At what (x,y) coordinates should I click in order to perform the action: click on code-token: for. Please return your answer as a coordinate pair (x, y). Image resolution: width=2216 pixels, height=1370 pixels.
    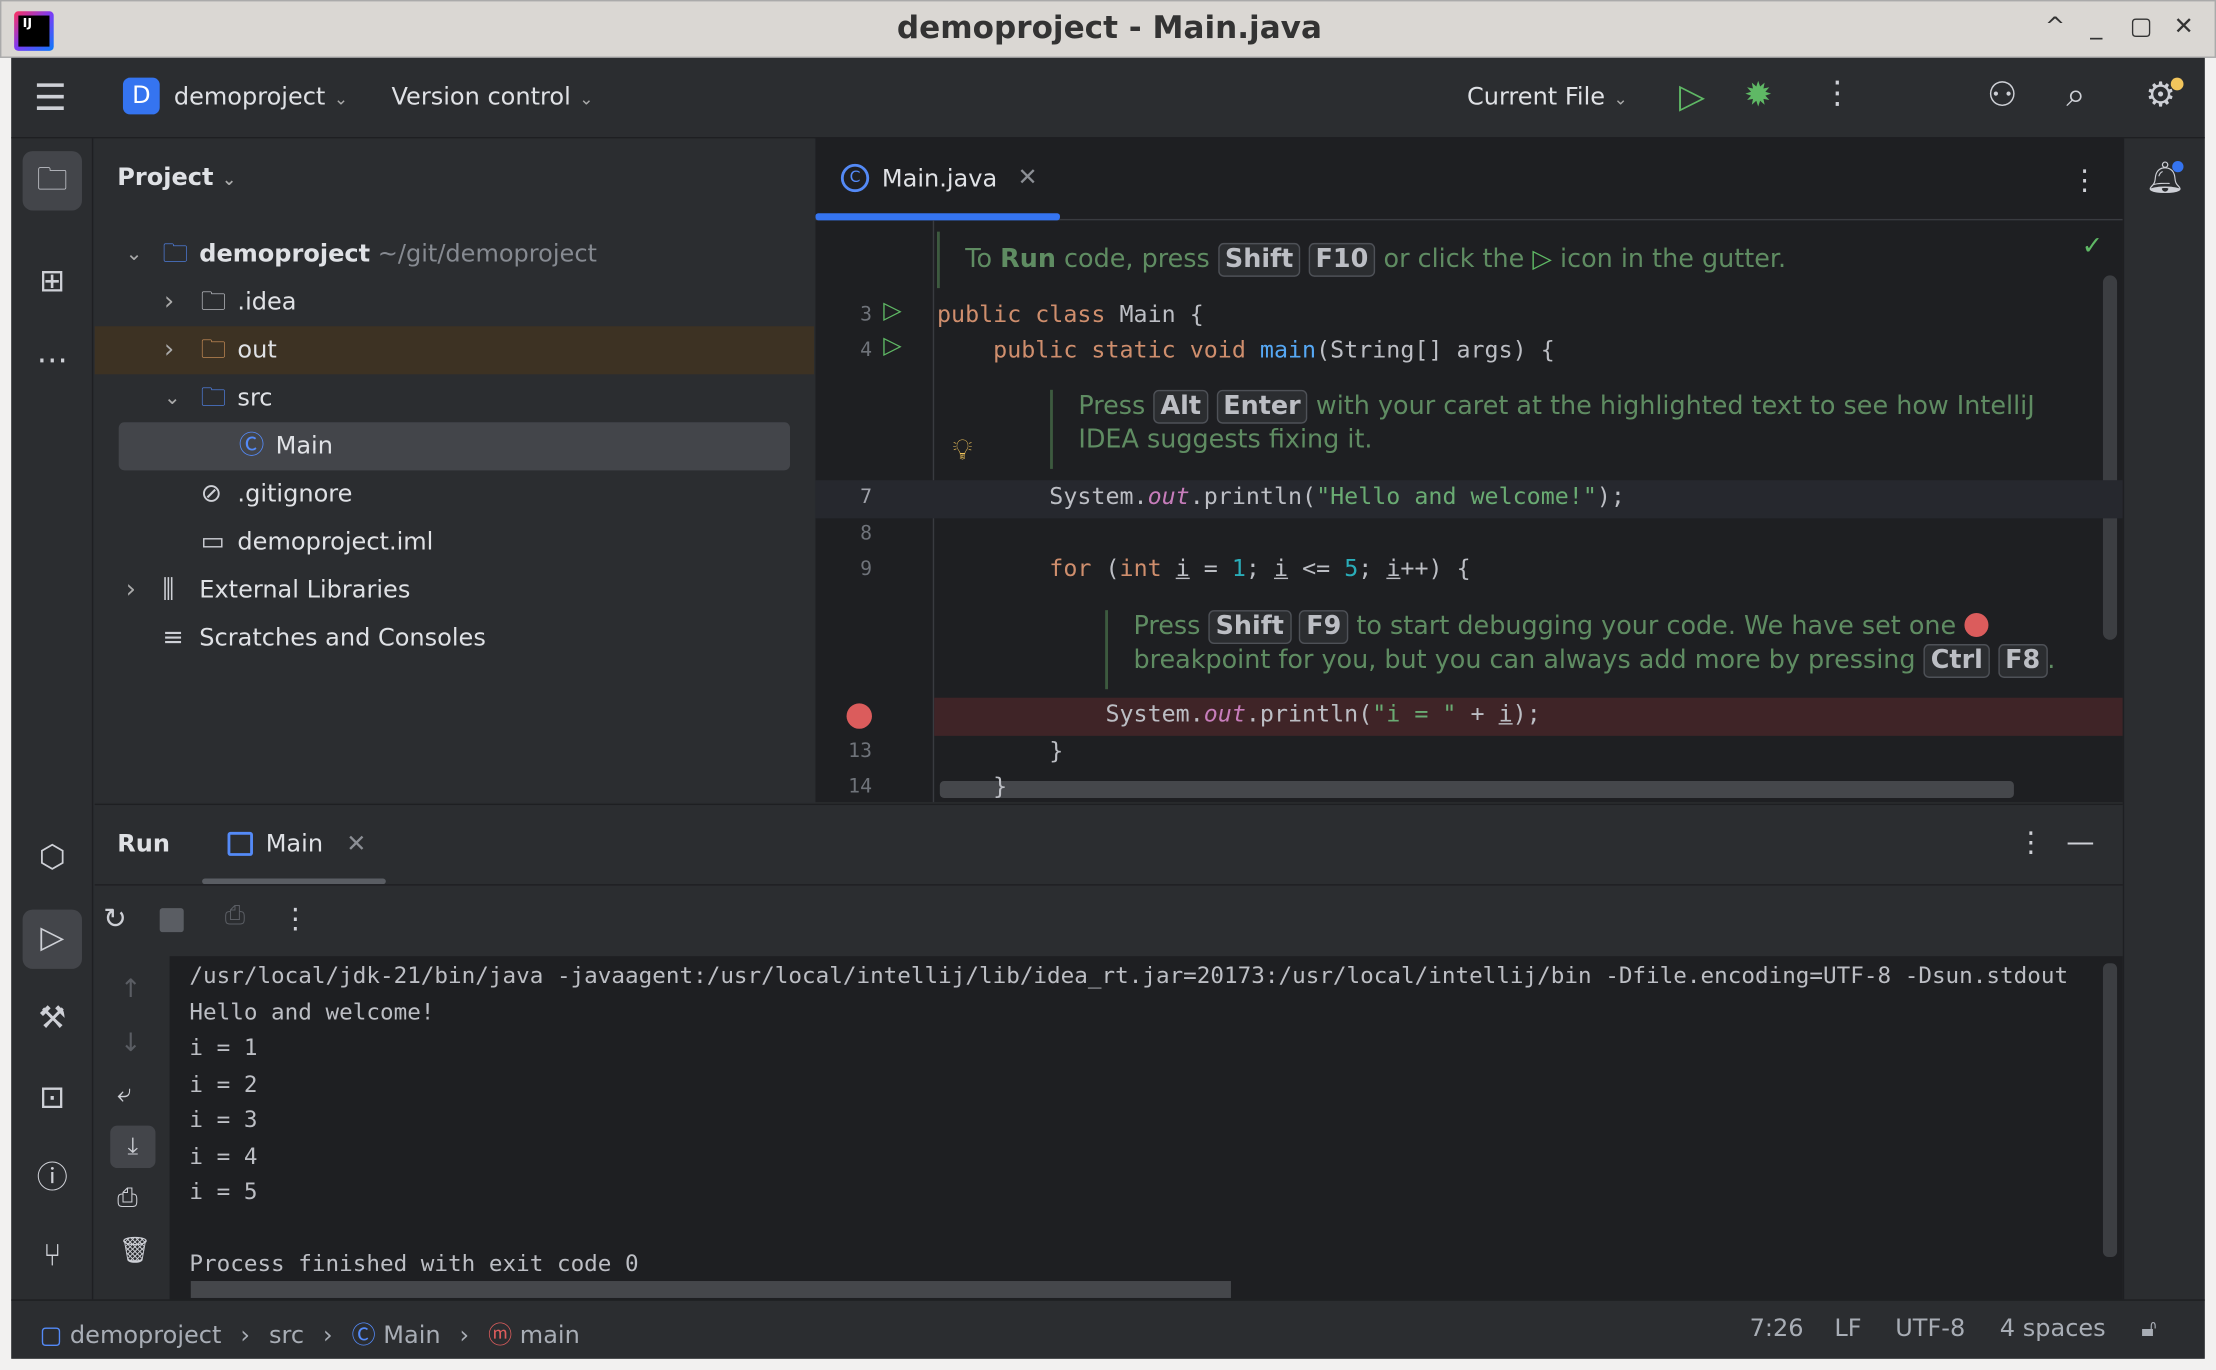
    Looking at the image, I should click on (1021, 568).